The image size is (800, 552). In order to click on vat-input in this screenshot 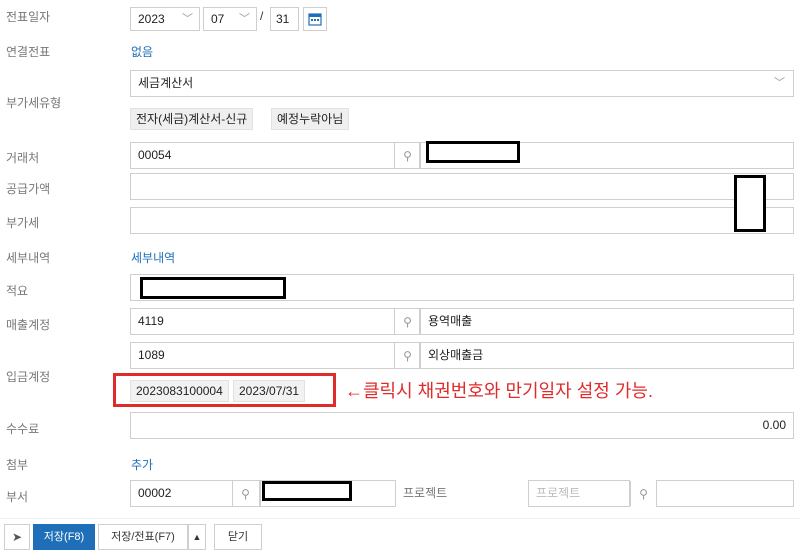, I will do `click(462, 220)`.